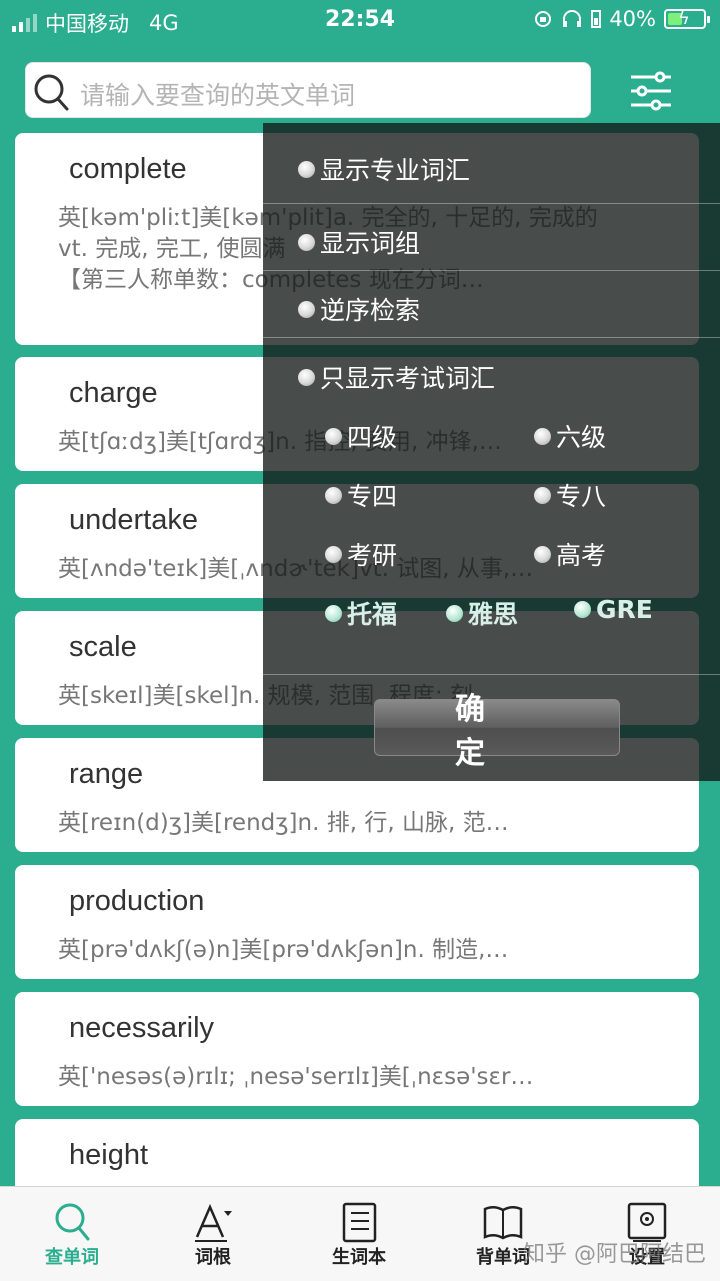 Image resolution: width=720 pixels, height=1281 pixels. I want to click on nav-search: 查单词, so click(72, 1234).